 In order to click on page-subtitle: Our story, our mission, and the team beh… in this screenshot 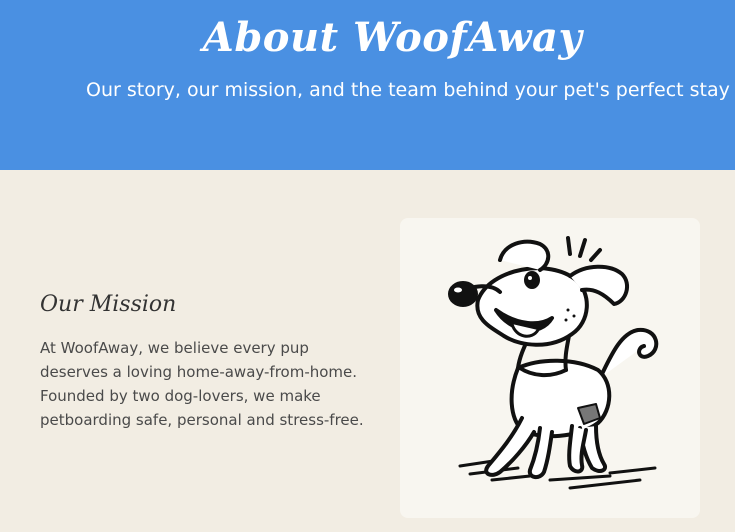, I will do `click(408, 90)`.